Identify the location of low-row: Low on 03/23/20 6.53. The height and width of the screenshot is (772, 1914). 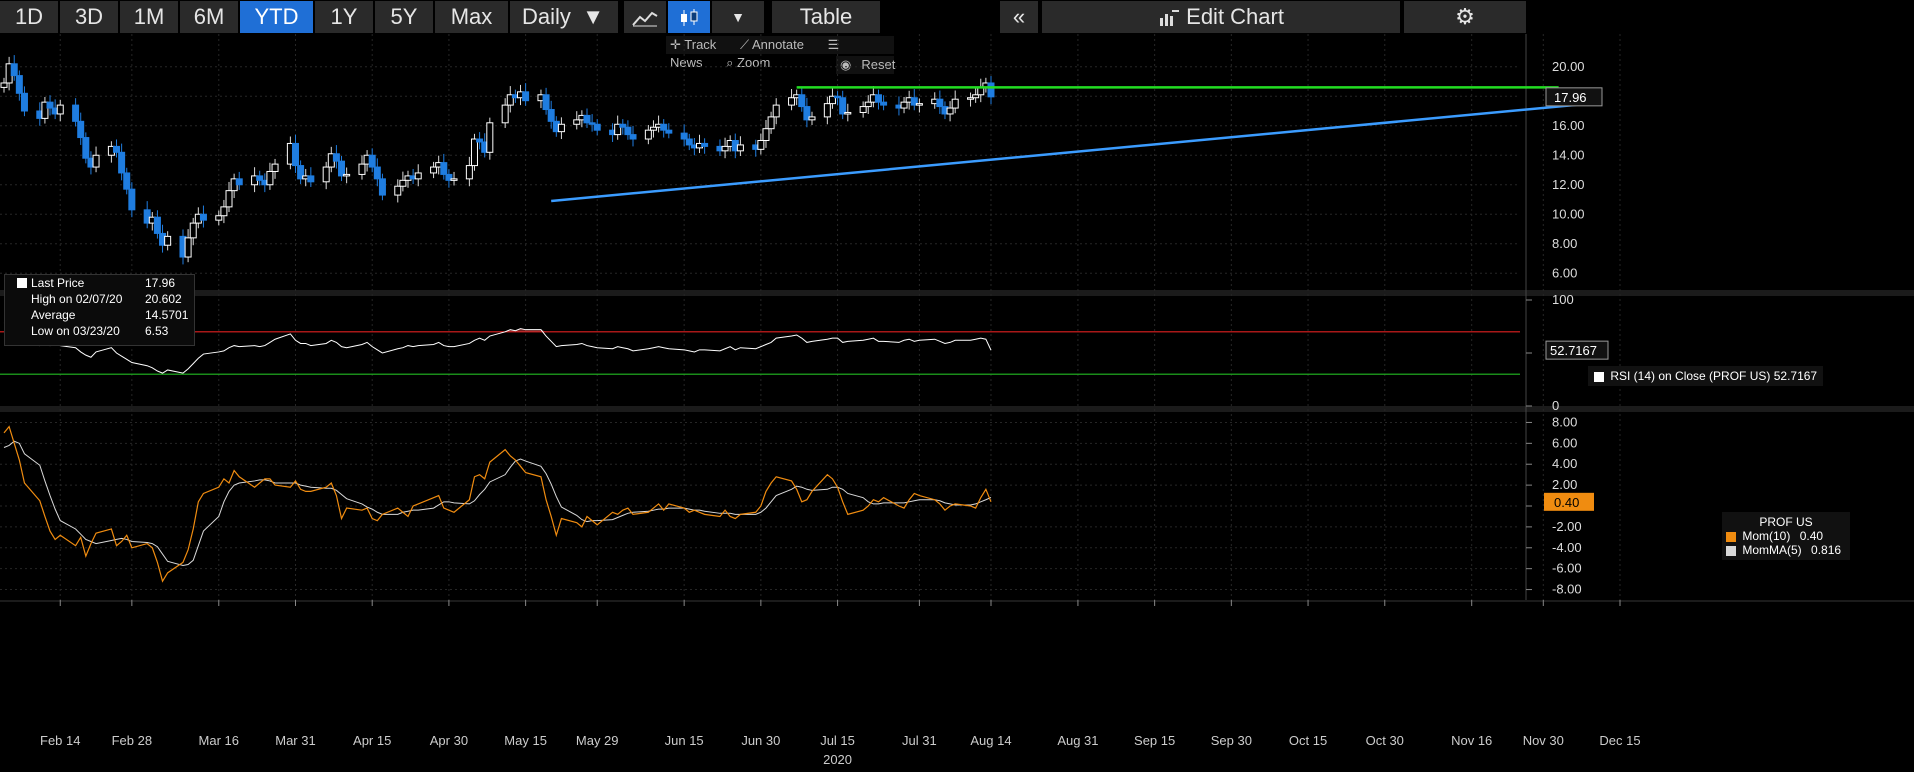
(99, 331).